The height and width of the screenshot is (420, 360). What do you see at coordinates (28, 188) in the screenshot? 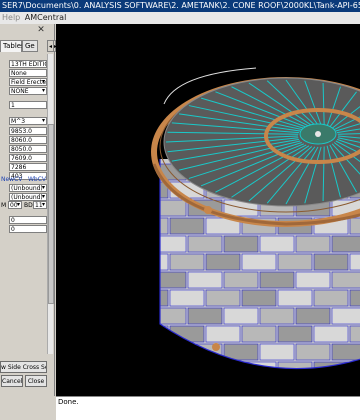
I see `unbound-select-1: (Unbound)` at bounding box center [28, 188].